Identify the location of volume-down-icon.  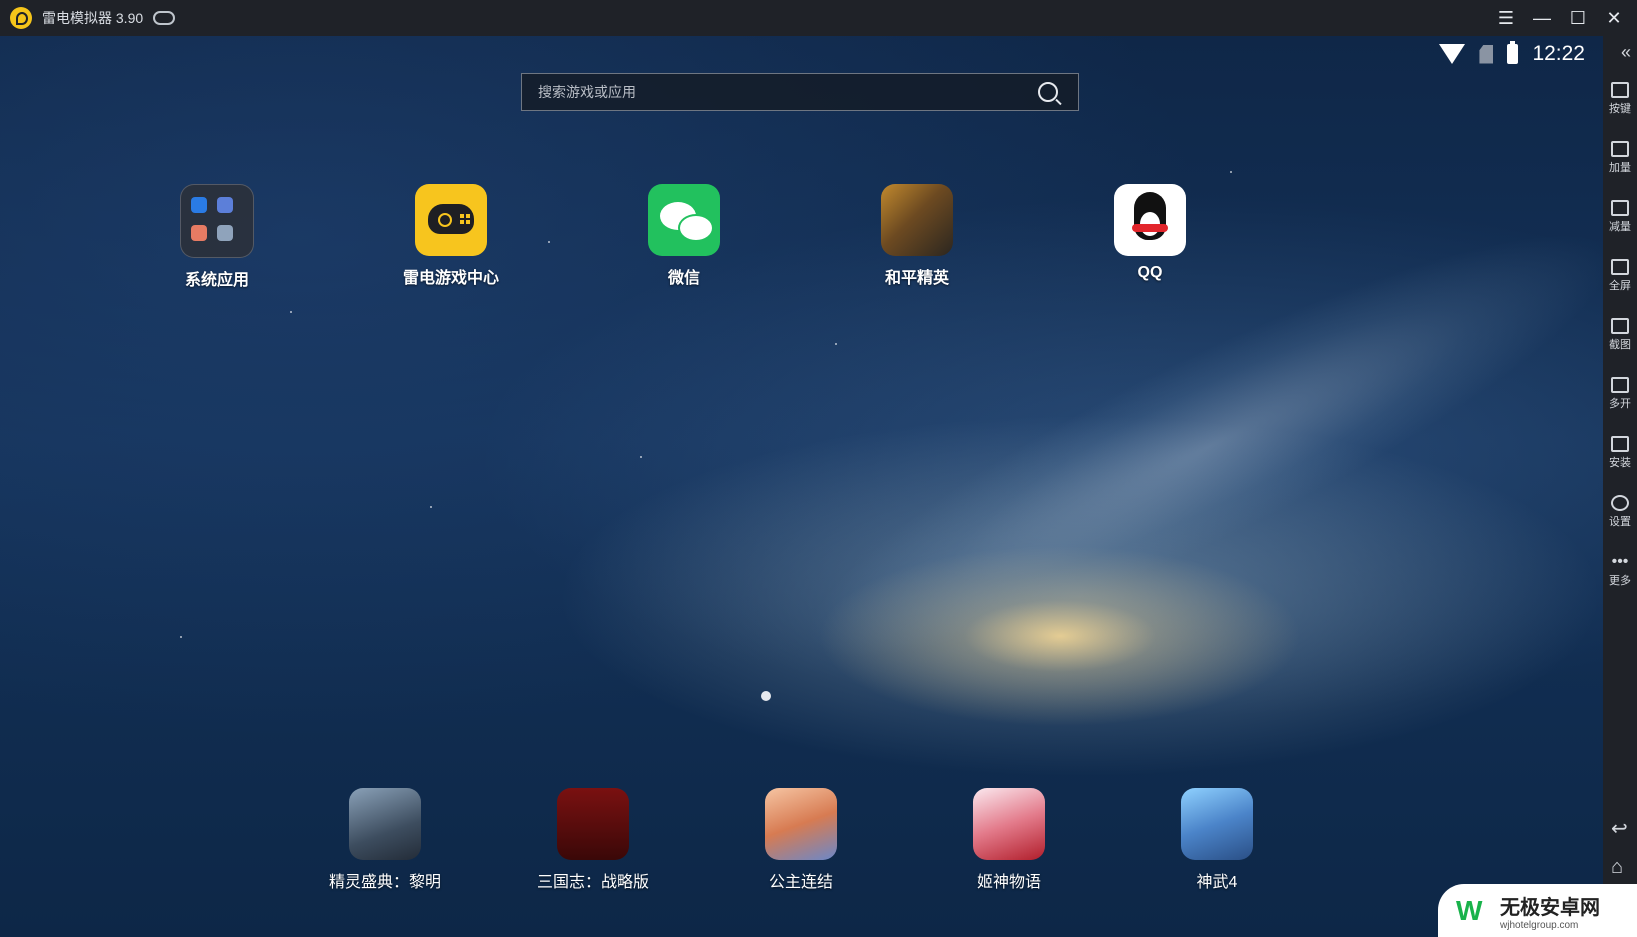
(1620, 208).